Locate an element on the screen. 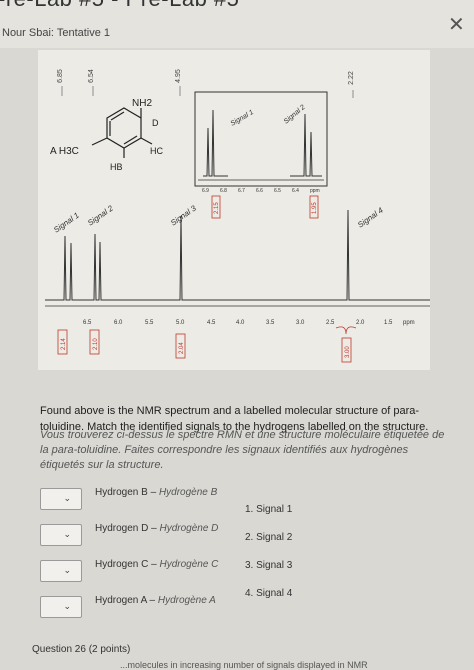 This screenshot has width=474, height=670. hydrogen-a-fr-label: Hydrogène A is located at coordinates (186, 600).